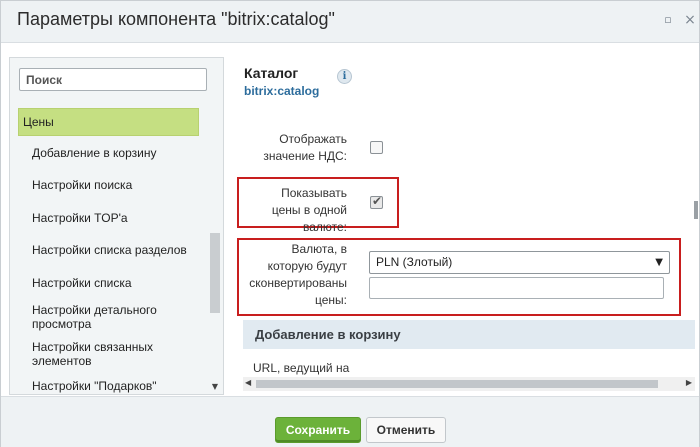 The width and height of the screenshot is (700, 447). What do you see at coordinates (696, 229) in the screenshot?
I see `content-scrollbar` at bounding box center [696, 229].